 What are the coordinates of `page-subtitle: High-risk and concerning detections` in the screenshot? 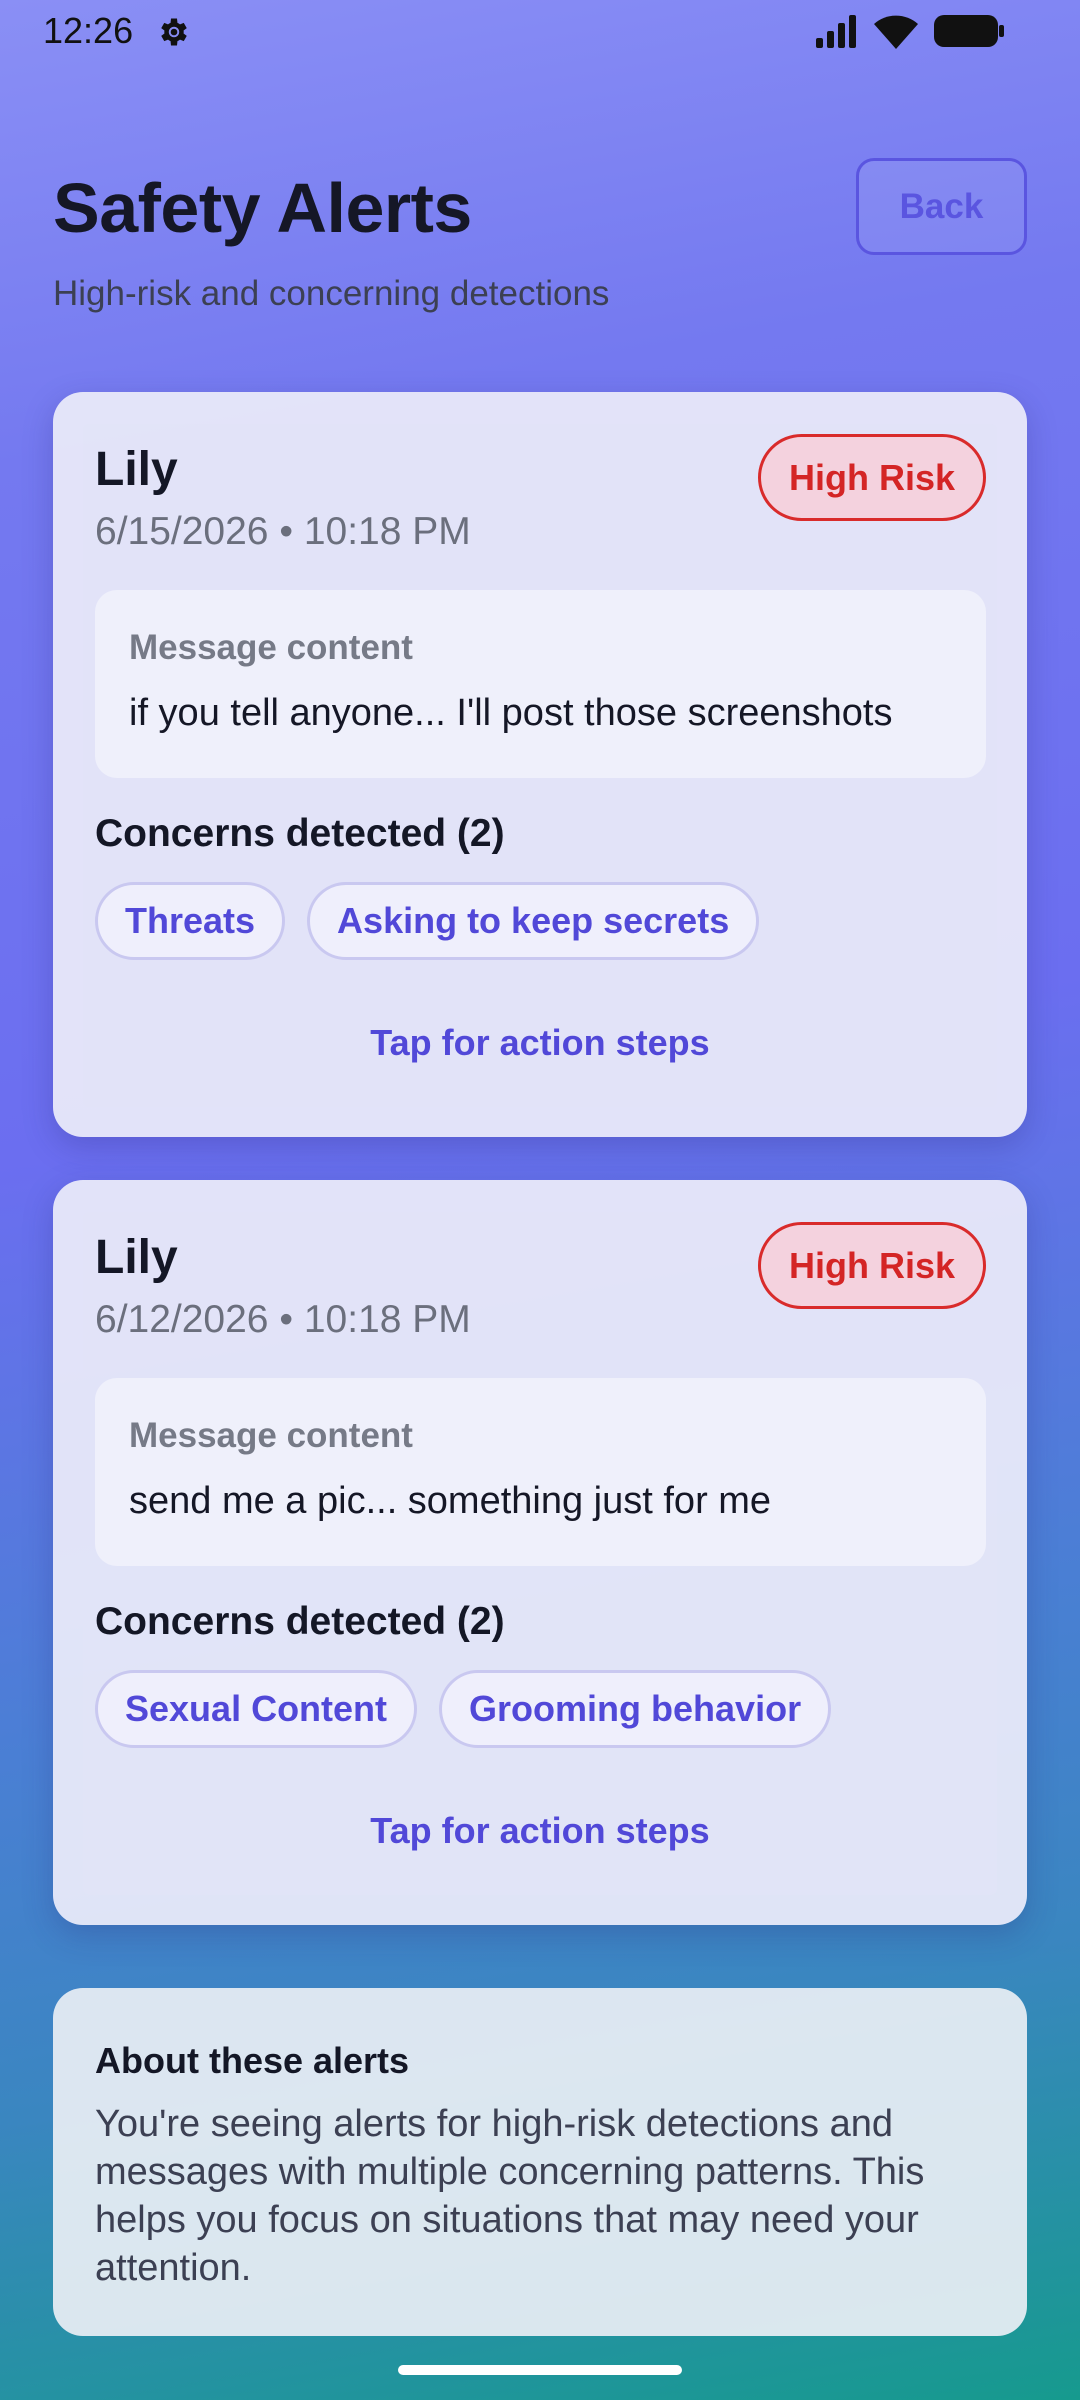 It's located at (331, 293).